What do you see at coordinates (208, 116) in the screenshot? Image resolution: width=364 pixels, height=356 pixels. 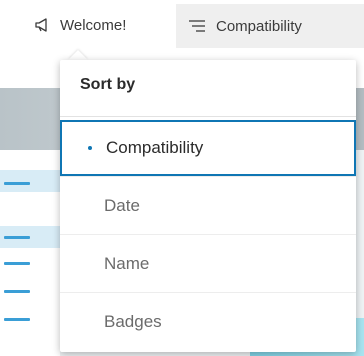 I see `menu-divider` at bounding box center [208, 116].